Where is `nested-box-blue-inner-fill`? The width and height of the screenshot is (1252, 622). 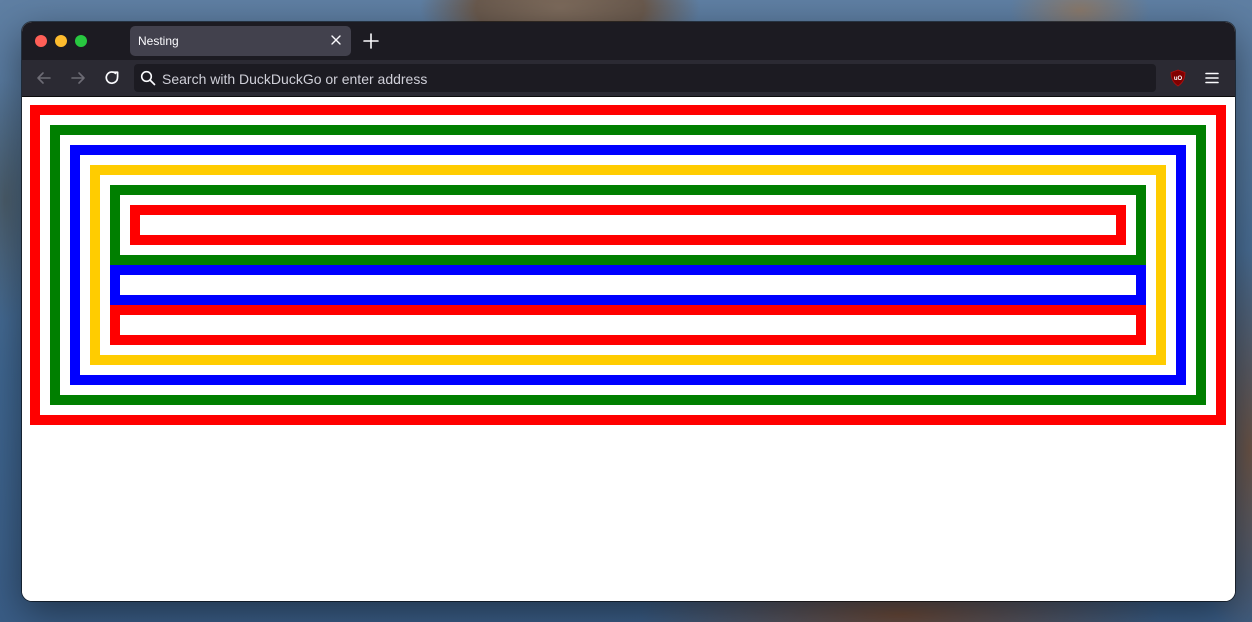
nested-box-blue-inner-fill is located at coordinates (628, 285).